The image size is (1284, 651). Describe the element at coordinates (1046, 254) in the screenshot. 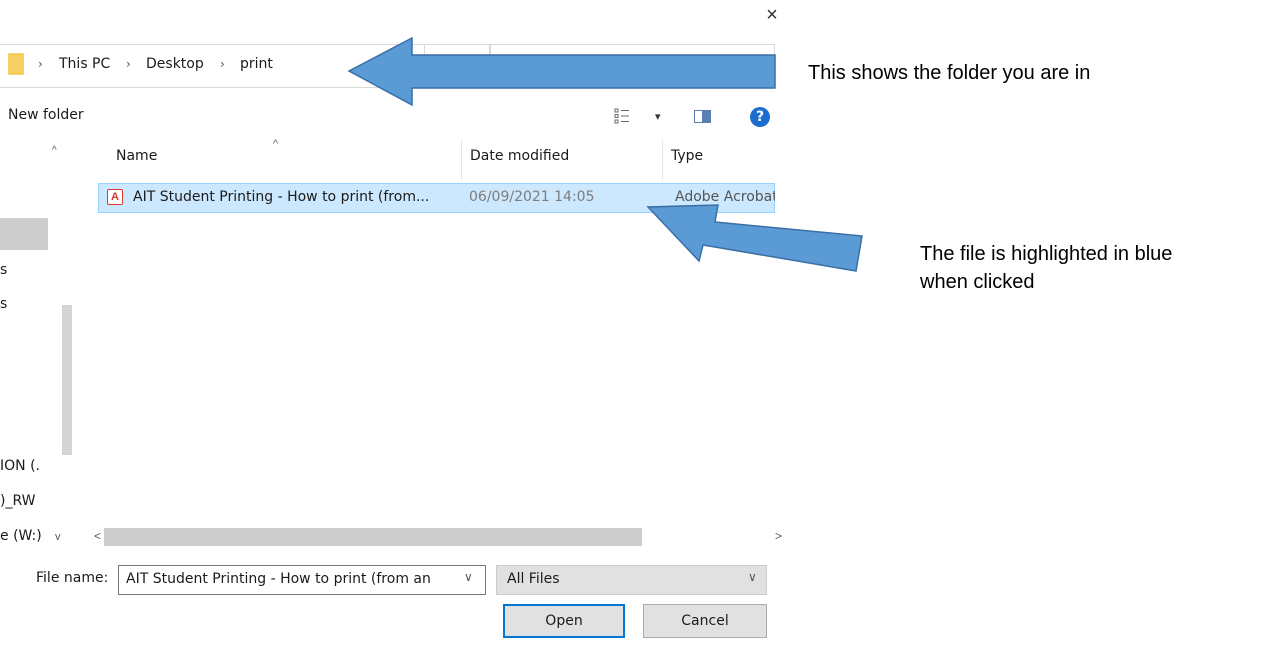

I see `annotation-file-note-line1: The file is highlighted in blue` at that location.